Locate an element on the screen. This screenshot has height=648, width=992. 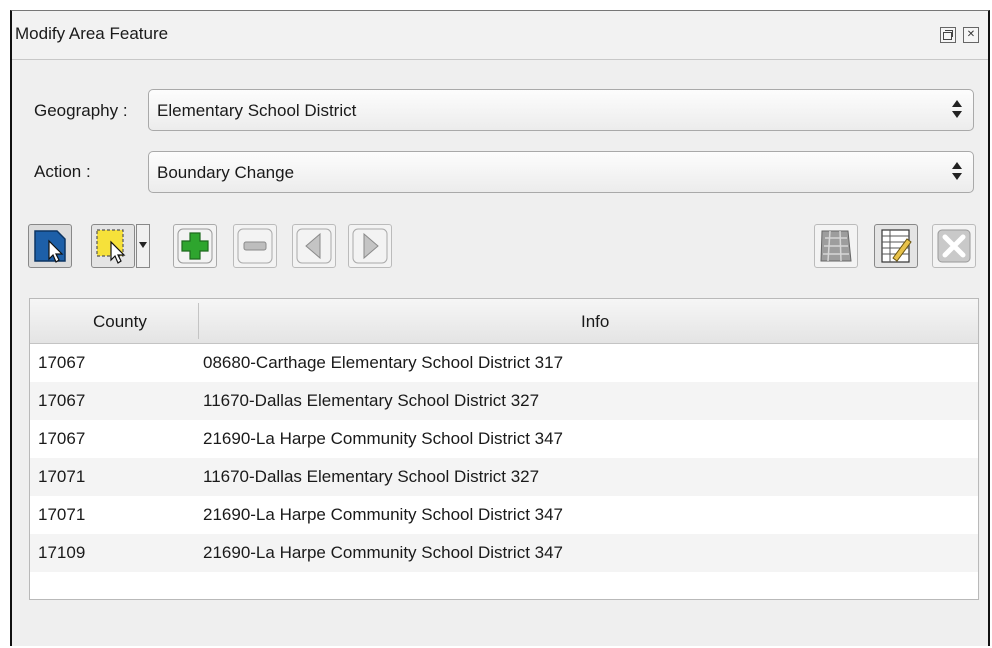
select-feature-button is located at coordinates (50, 246).